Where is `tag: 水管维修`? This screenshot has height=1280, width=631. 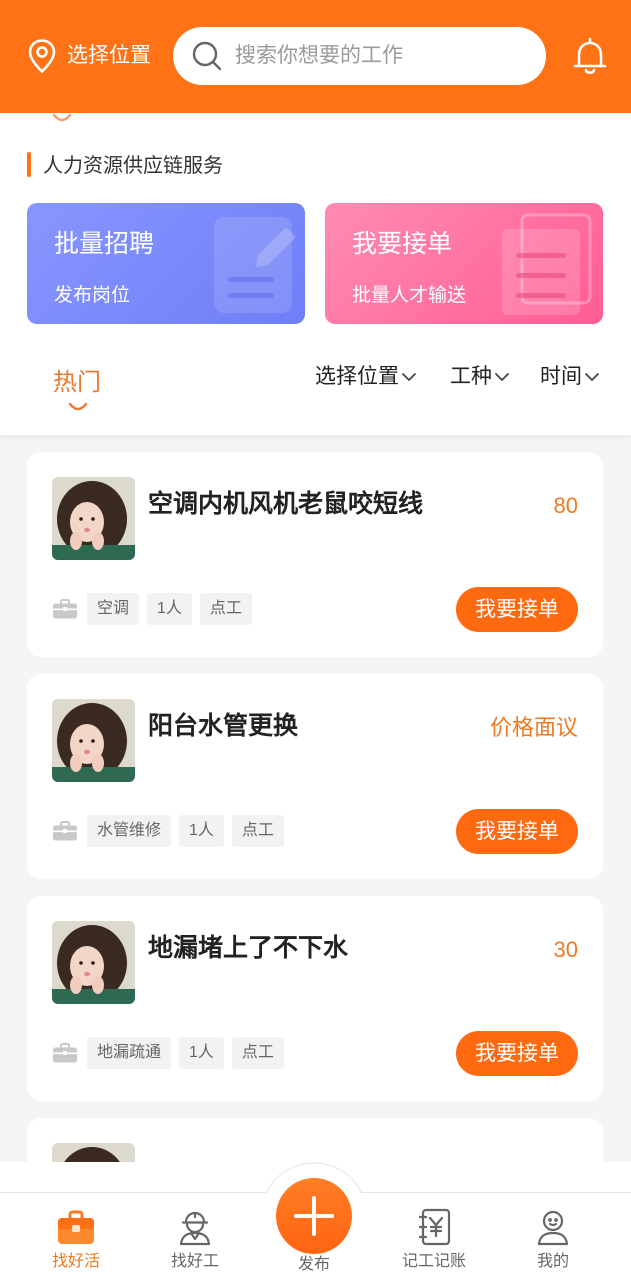 tag: 水管维修 is located at coordinates (129, 831).